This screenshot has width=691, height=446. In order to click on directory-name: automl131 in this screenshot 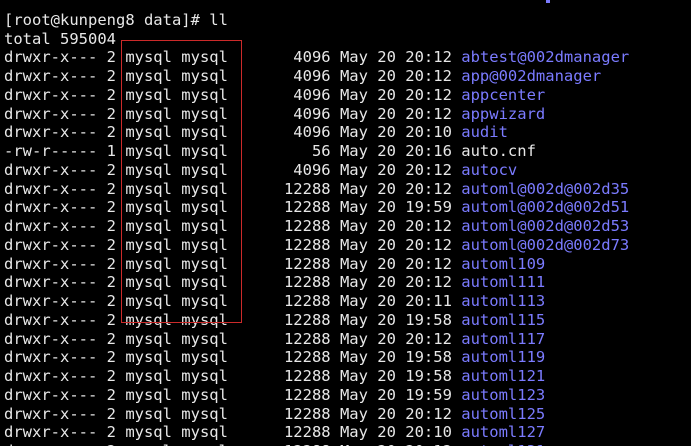, I will do `click(503, 444)`.